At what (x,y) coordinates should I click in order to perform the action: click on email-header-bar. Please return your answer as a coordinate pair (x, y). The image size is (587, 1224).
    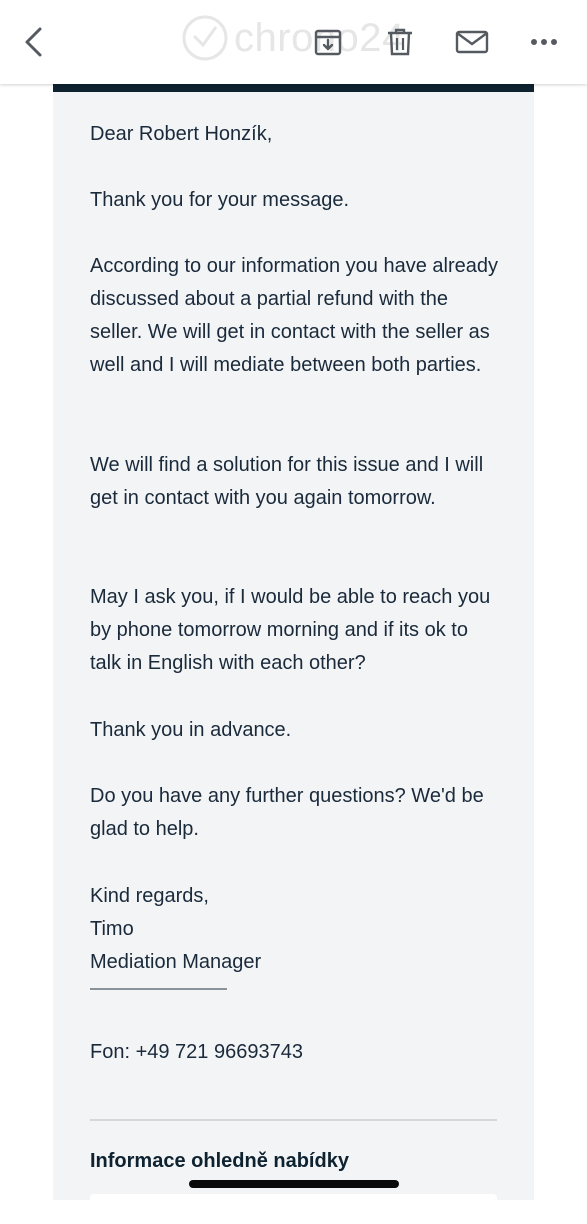
    Looking at the image, I should click on (293, 88).